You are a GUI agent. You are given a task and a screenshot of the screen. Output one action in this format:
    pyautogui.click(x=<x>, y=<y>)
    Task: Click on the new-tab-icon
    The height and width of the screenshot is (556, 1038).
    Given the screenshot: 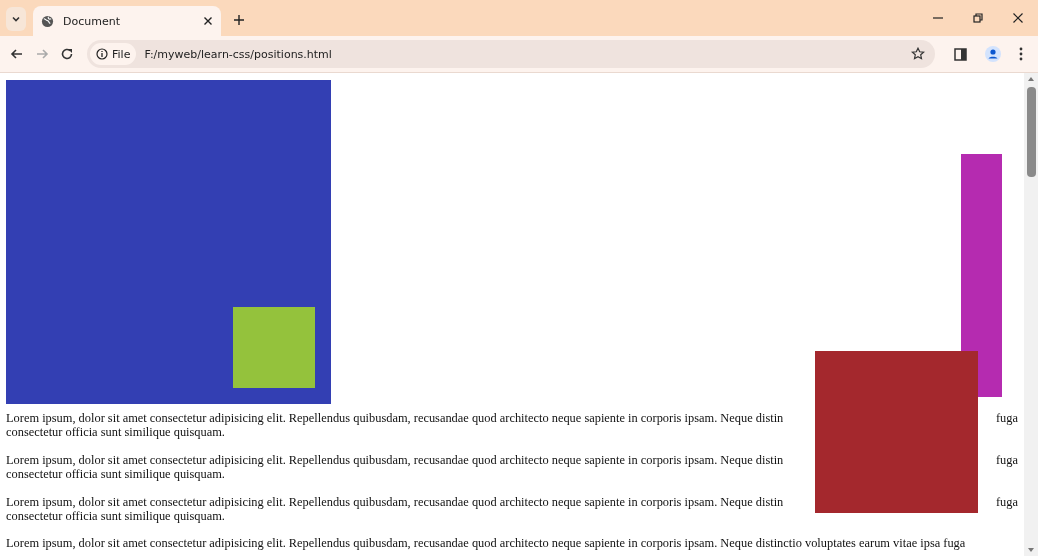 What is the action you would take?
    pyautogui.click(x=239, y=20)
    